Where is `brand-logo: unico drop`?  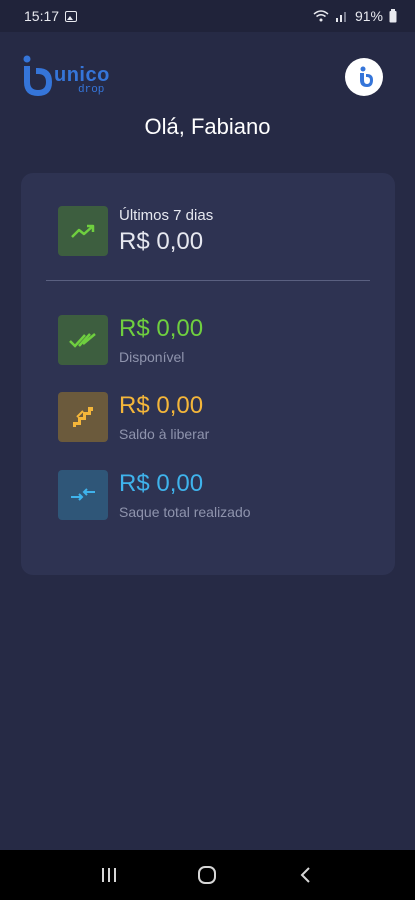
brand-logo: unico drop is located at coordinates (73, 76).